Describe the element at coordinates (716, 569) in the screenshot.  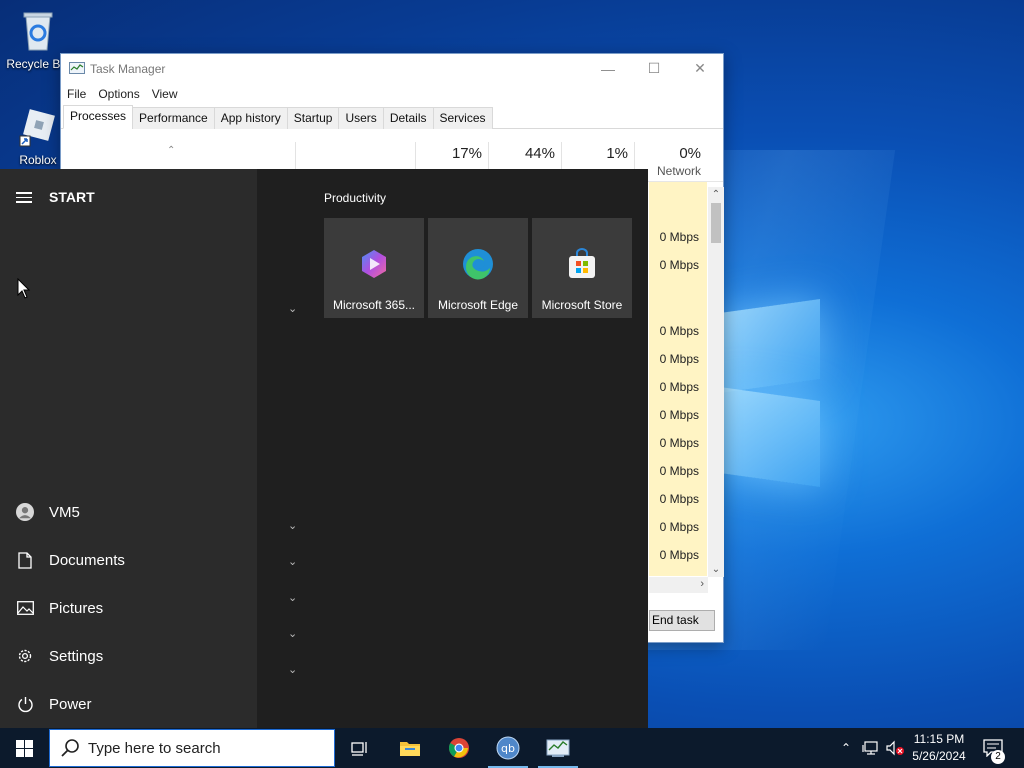
I see `scroll-down-icon: ⌄` at that location.